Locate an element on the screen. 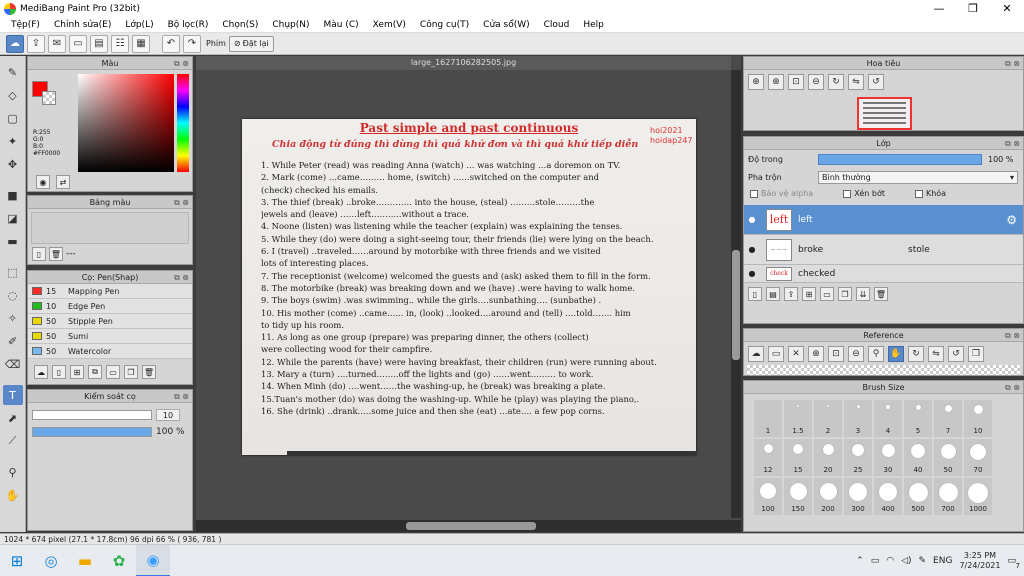 This screenshot has width=1024, height=576. new-layer-icon: ▯ is located at coordinates (755, 294).